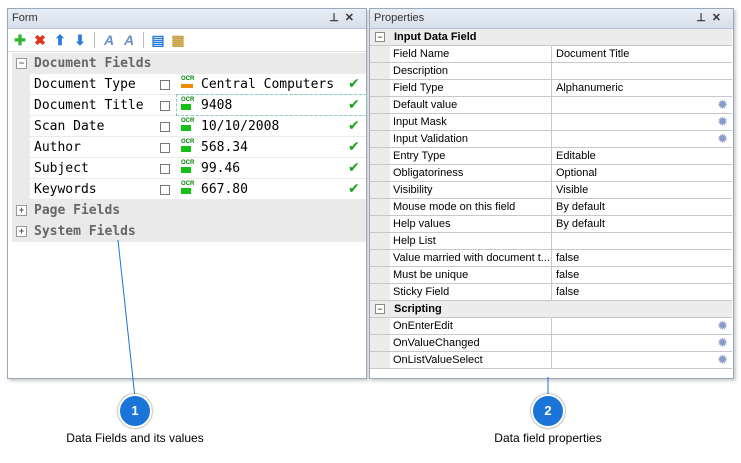 Image resolution: width=741 pixels, height=463 pixels. Describe the element at coordinates (135, 411) in the screenshot. I see `callout-1: 1` at that location.